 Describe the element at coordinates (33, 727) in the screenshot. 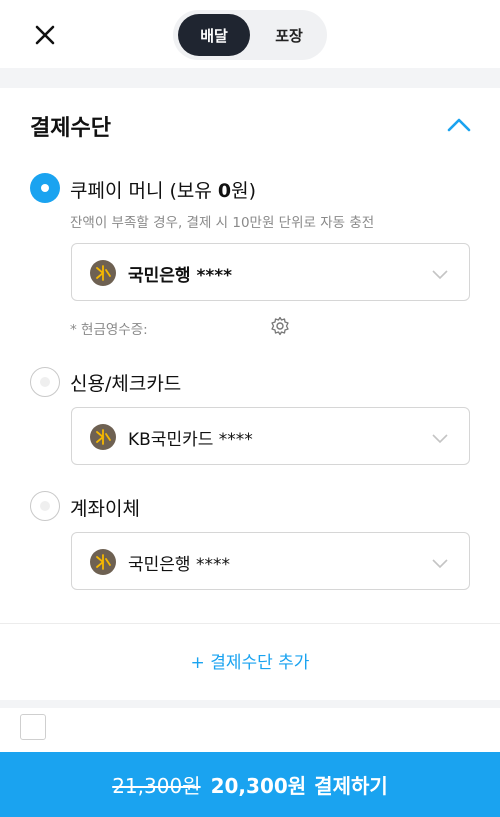

I see `agree-checkbox` at that location.